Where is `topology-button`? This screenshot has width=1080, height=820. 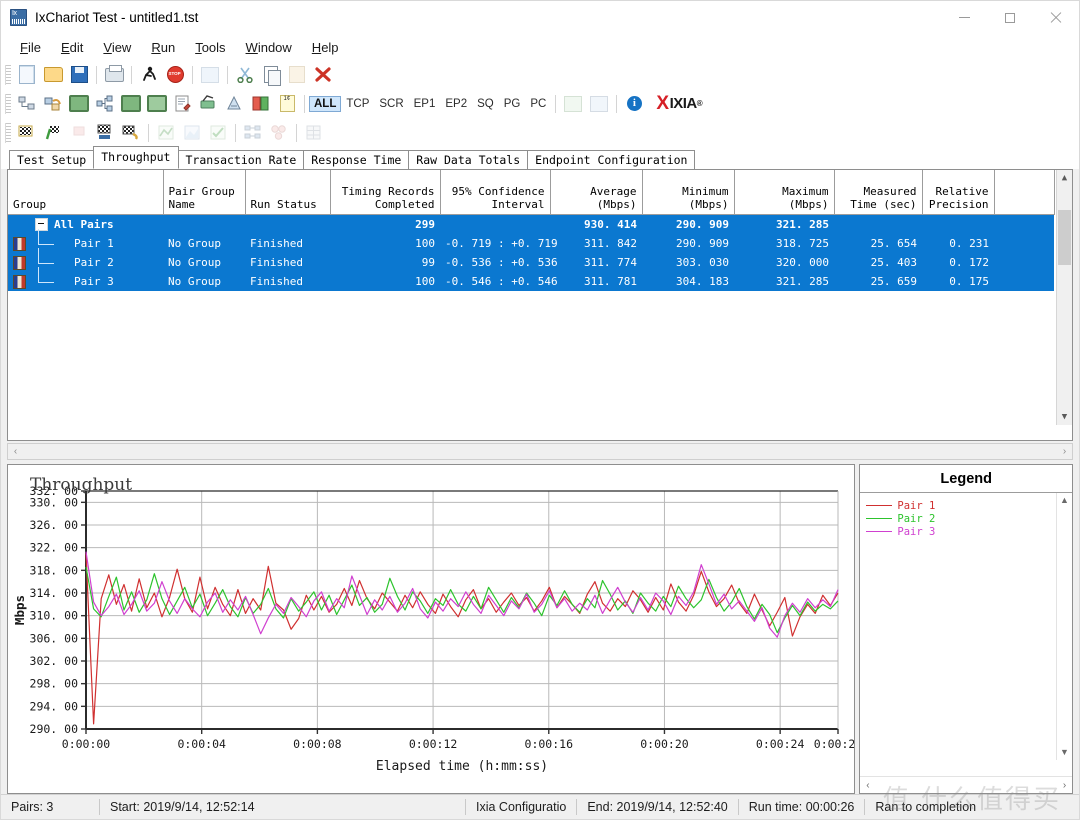
topology-button is located at coordinates (253, 133).